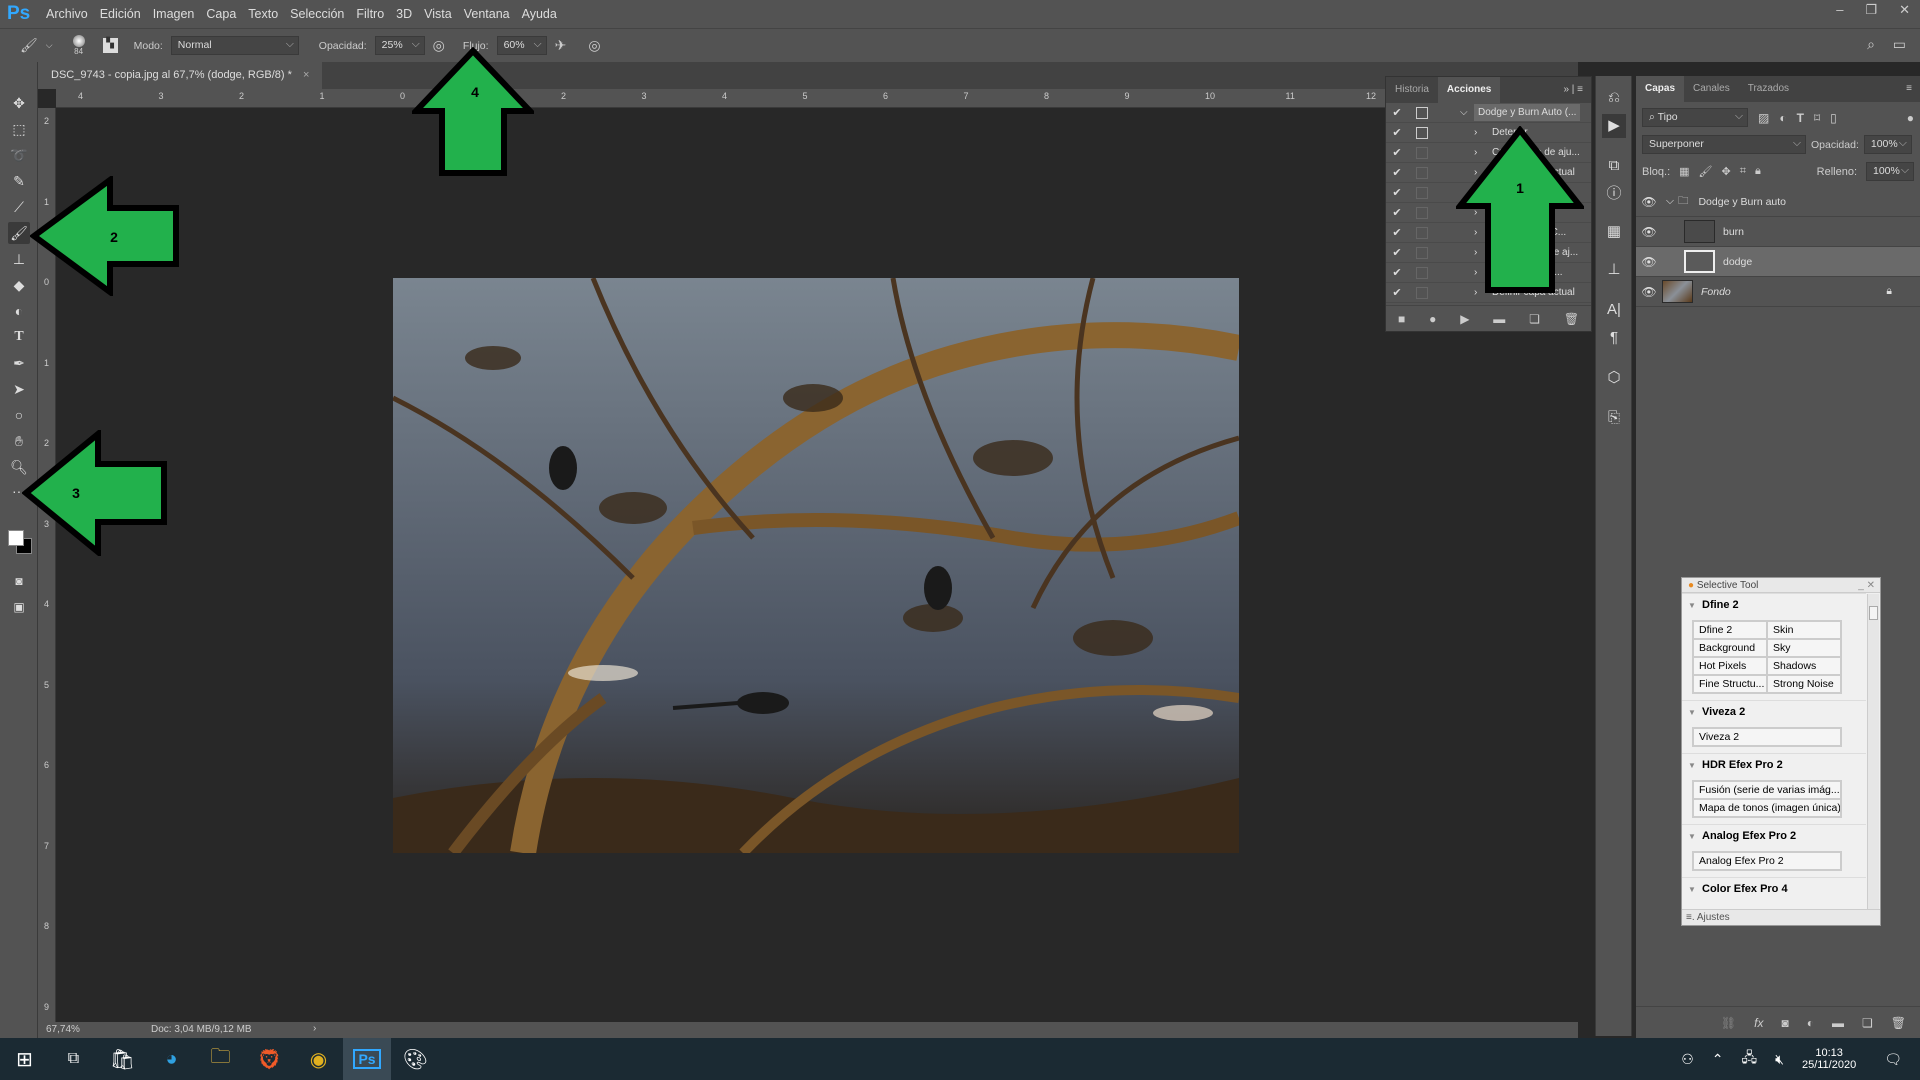  Describe the element at coordinates (1899, 44) in the screenshot. I see `workspace-icon: ▭` at that location.